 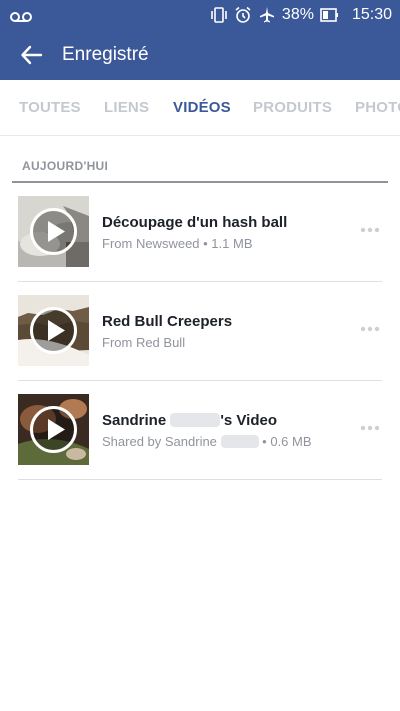 What do you see at coordinates (200, 55) in the screenshot?
I see `app-bar: Enregistré` at bounding box center [200, 55].